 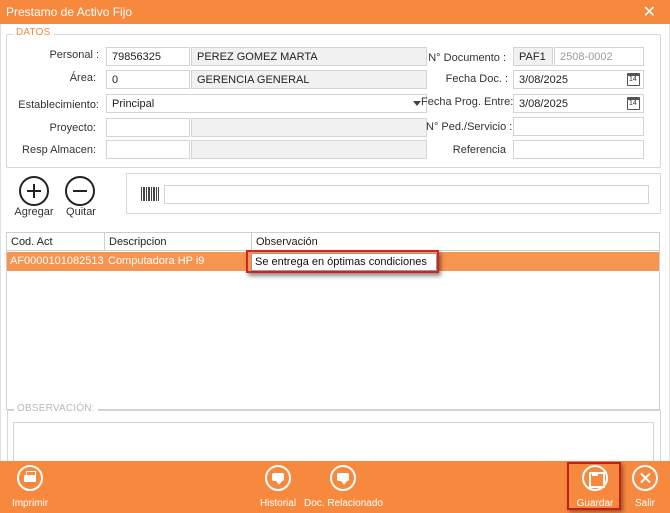 I want to click on area-code-input: 0, so click(x=148, y=79).